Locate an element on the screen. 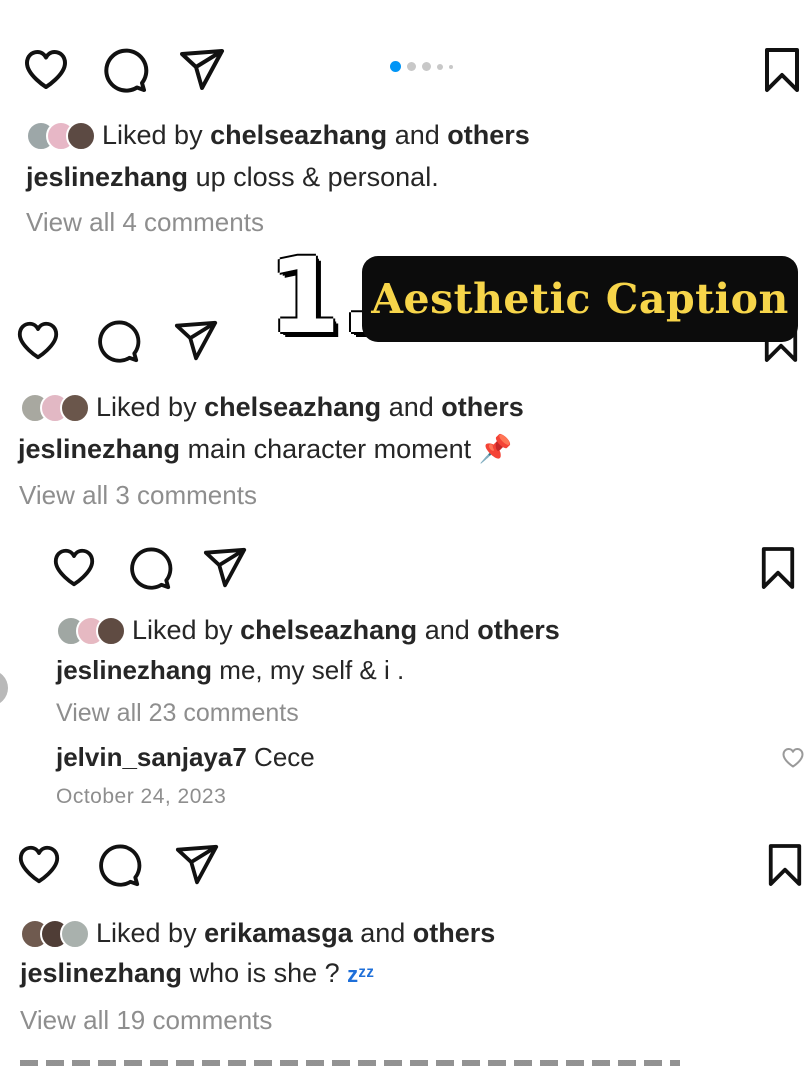  heart-icon is located at coordinates (39, 865).